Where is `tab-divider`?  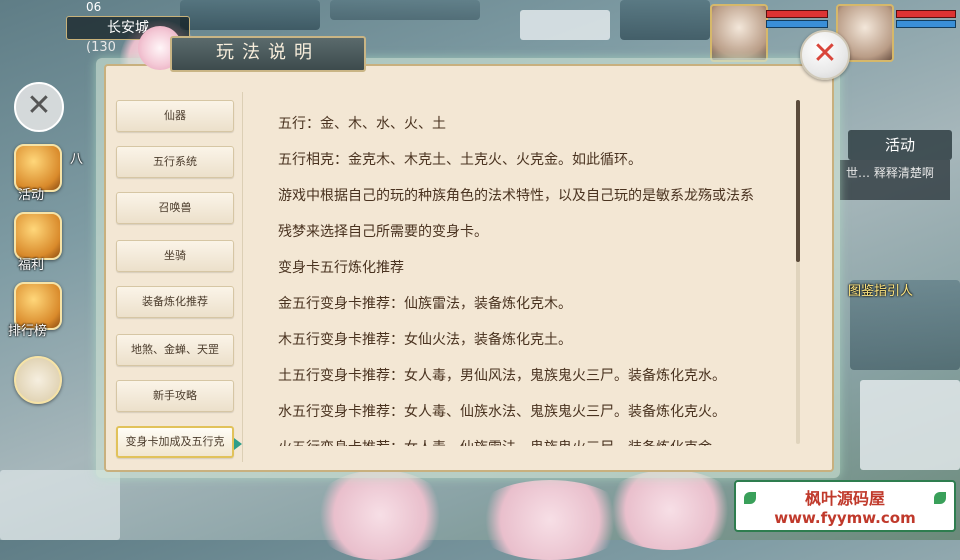 tab-divider is located at coordinates (242, 277).